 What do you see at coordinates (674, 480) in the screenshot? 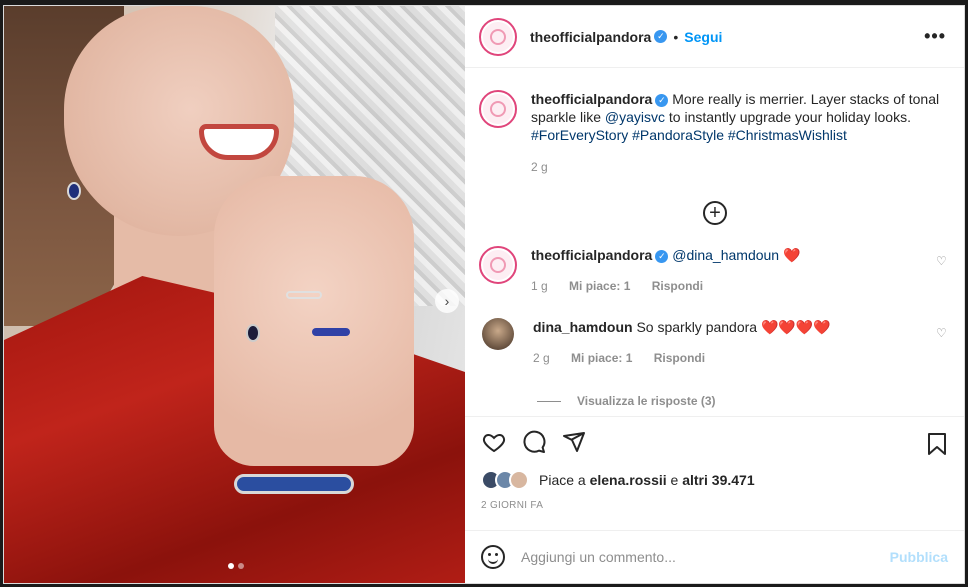
I see `likes-mid: e` at bounding box center [674, 480].